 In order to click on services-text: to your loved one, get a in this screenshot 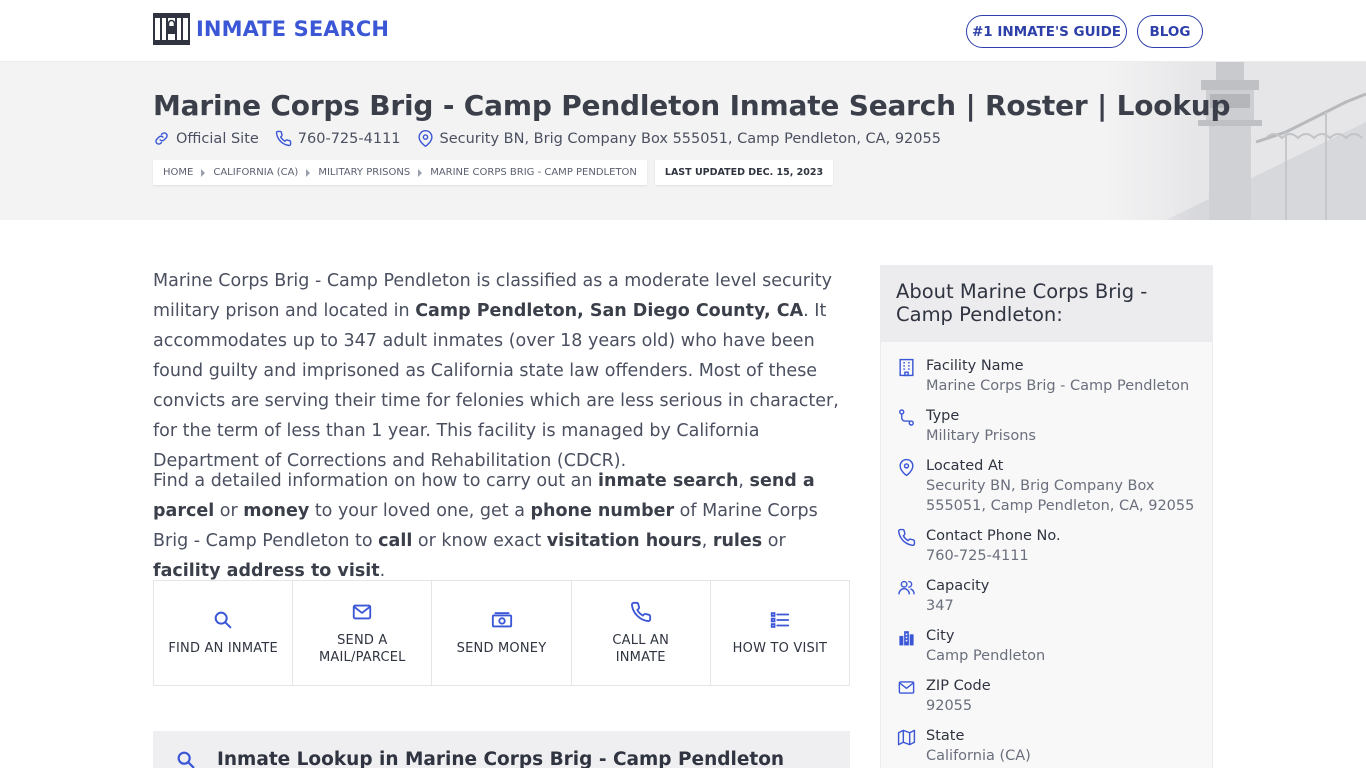, I will do `click(420, 511)`.